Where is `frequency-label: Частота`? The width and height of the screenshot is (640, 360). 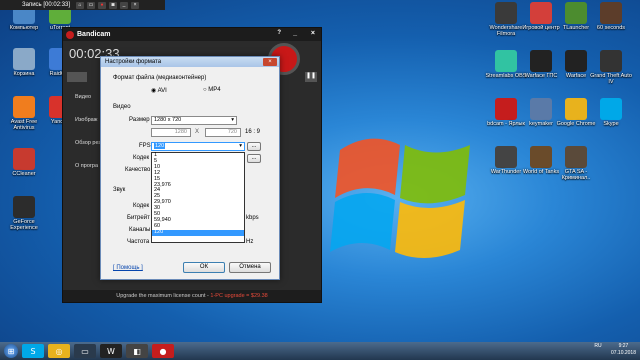 frequency-label: Частота is located at coordinates (138, 242).